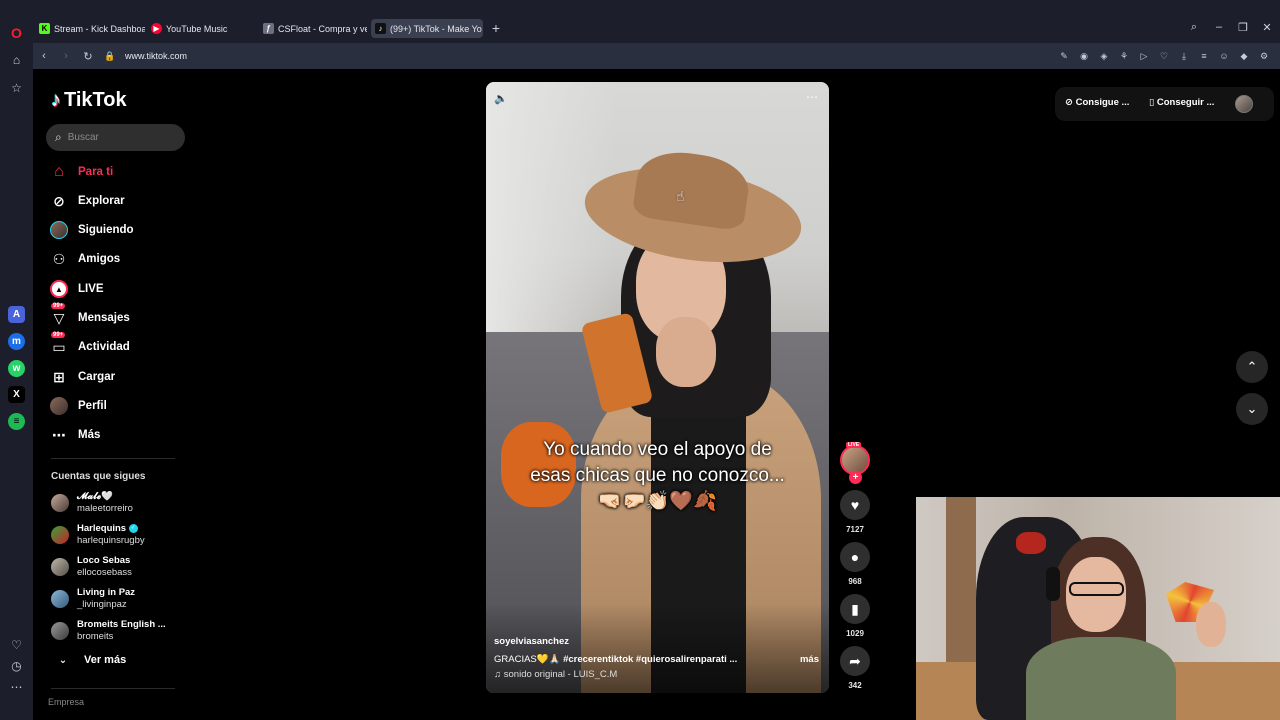 This screenshot has height=720, width=1280. Describe the element at coordinates (1184, 56) in the screenshot. I see `download-icon: ⤓` at that location.